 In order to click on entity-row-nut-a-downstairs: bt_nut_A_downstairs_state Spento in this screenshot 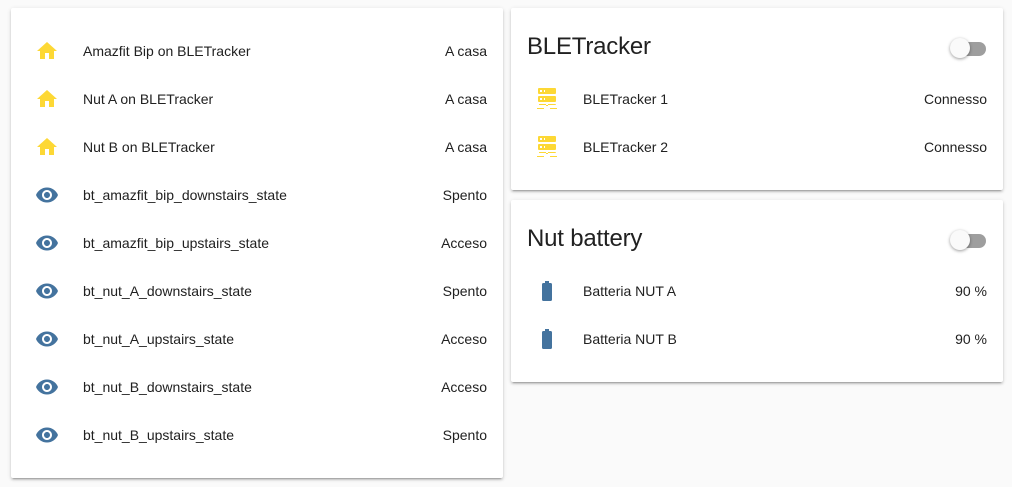, I will do `click(257, 291)`.